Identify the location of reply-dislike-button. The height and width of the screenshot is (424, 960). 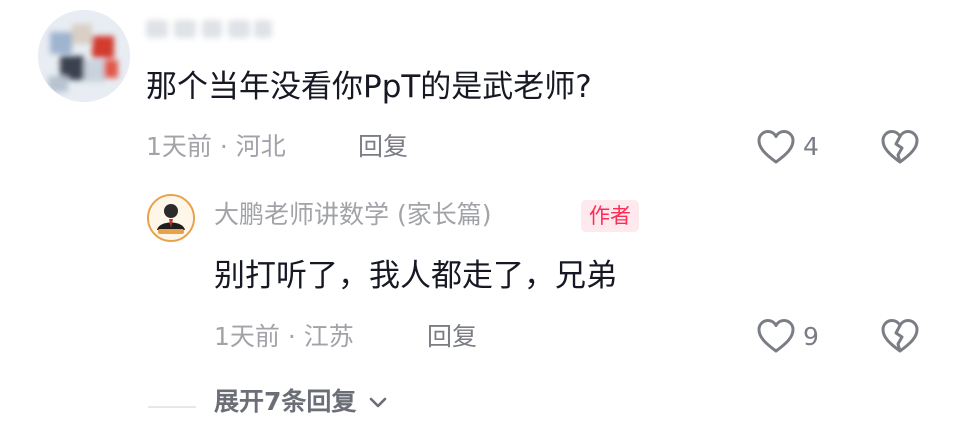
(900, 336).